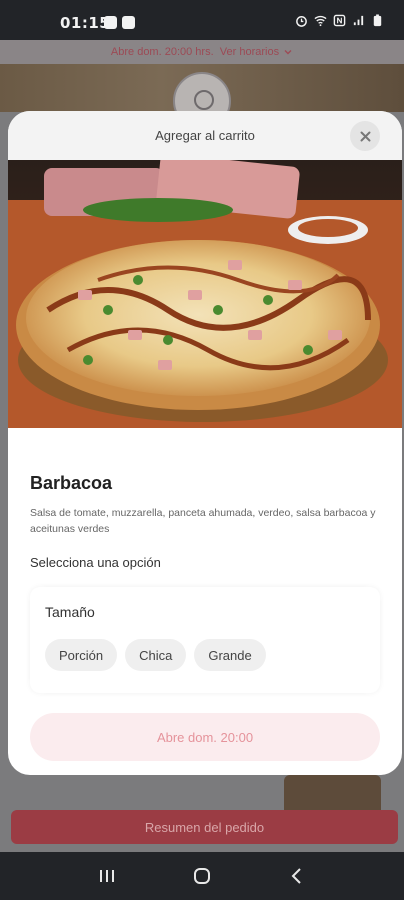  I want to click on recent-apps-icon, so click(107, 876).